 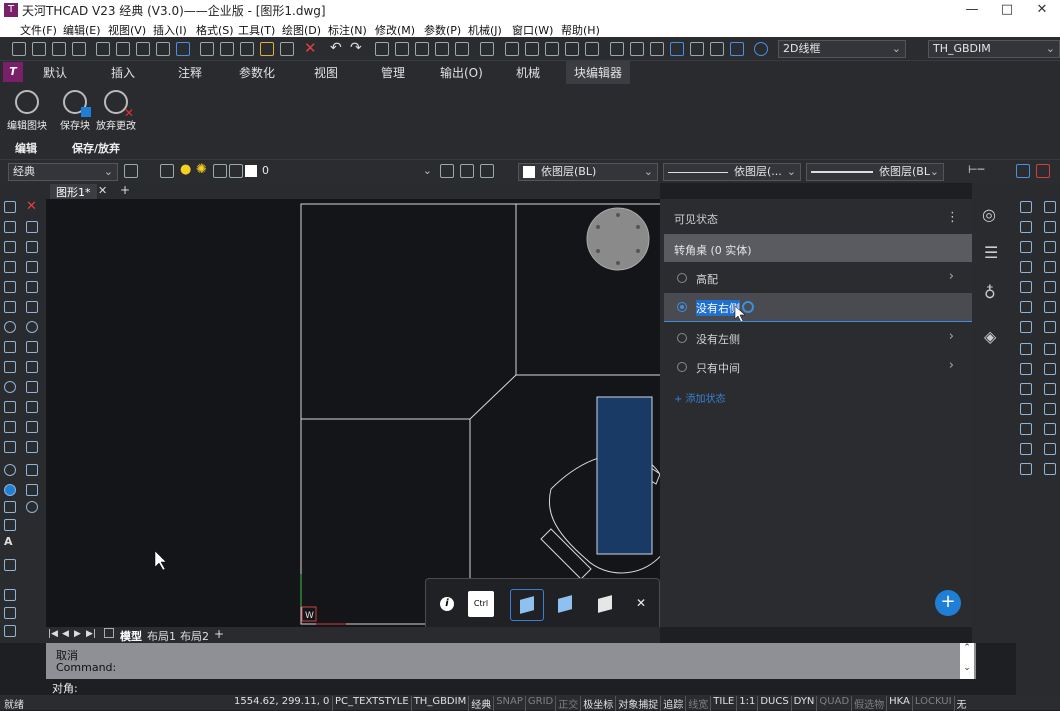 What do you see at coordinates (10, 507) in the screenshot?
I see `region-icon` at bounding box center [10, 507].